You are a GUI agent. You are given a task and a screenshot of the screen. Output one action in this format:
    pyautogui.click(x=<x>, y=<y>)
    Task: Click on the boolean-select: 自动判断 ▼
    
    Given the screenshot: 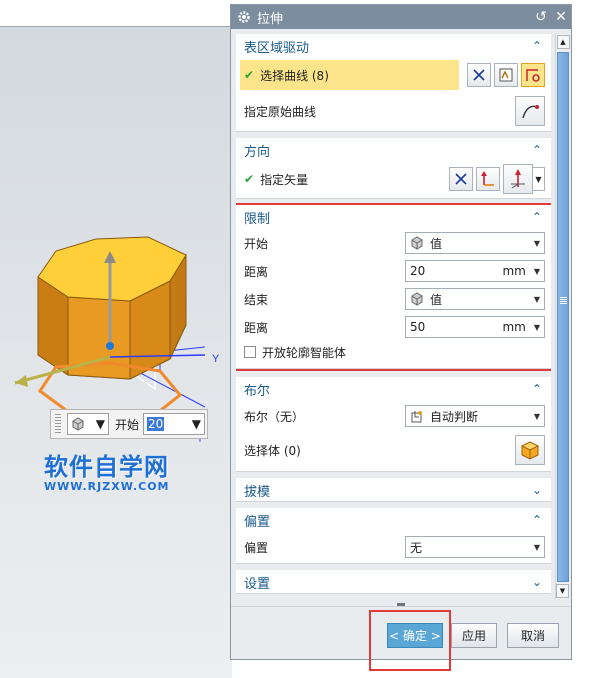 What is the action you would take?
    pyautogui.click(x=475, y=416)
    